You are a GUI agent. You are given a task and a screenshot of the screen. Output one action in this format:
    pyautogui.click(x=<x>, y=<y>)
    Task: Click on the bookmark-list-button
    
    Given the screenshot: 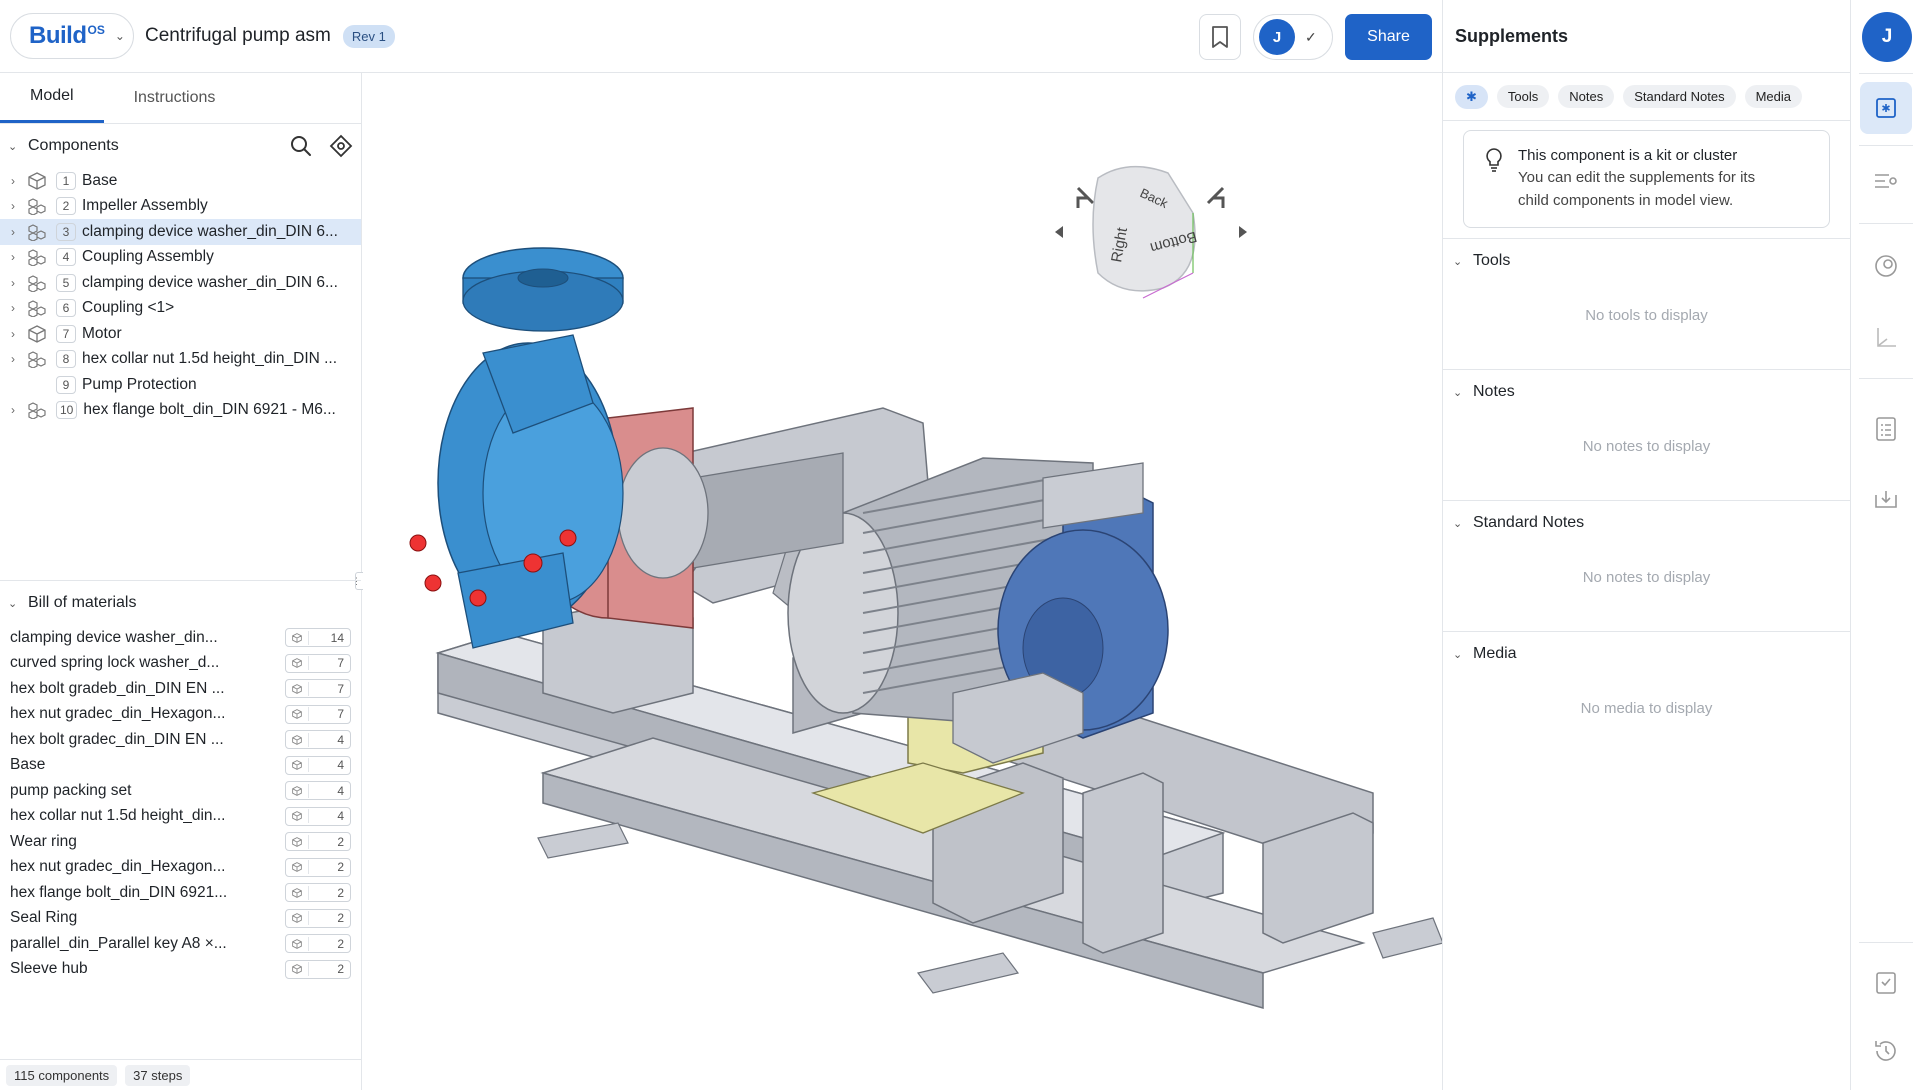 What is the action you would take?
    pyautogui.click(x=1886, y=983)
    